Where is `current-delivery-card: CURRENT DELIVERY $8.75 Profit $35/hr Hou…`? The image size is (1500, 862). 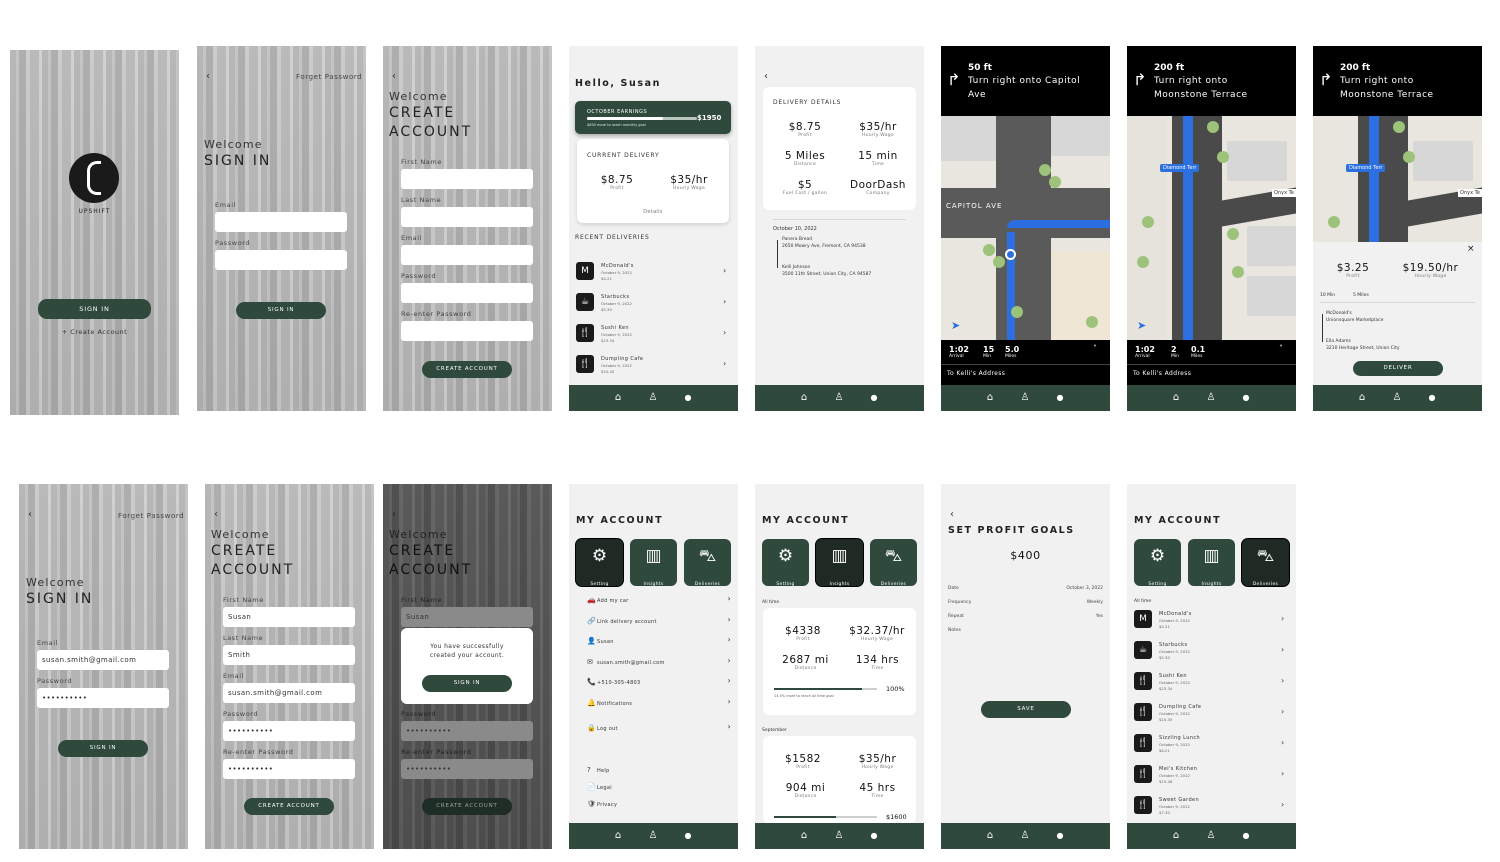
current-delivery-card: CURRENT DELIVERY $8.75 Profit $35/hr Hou… is located at coordinates (653, 181).